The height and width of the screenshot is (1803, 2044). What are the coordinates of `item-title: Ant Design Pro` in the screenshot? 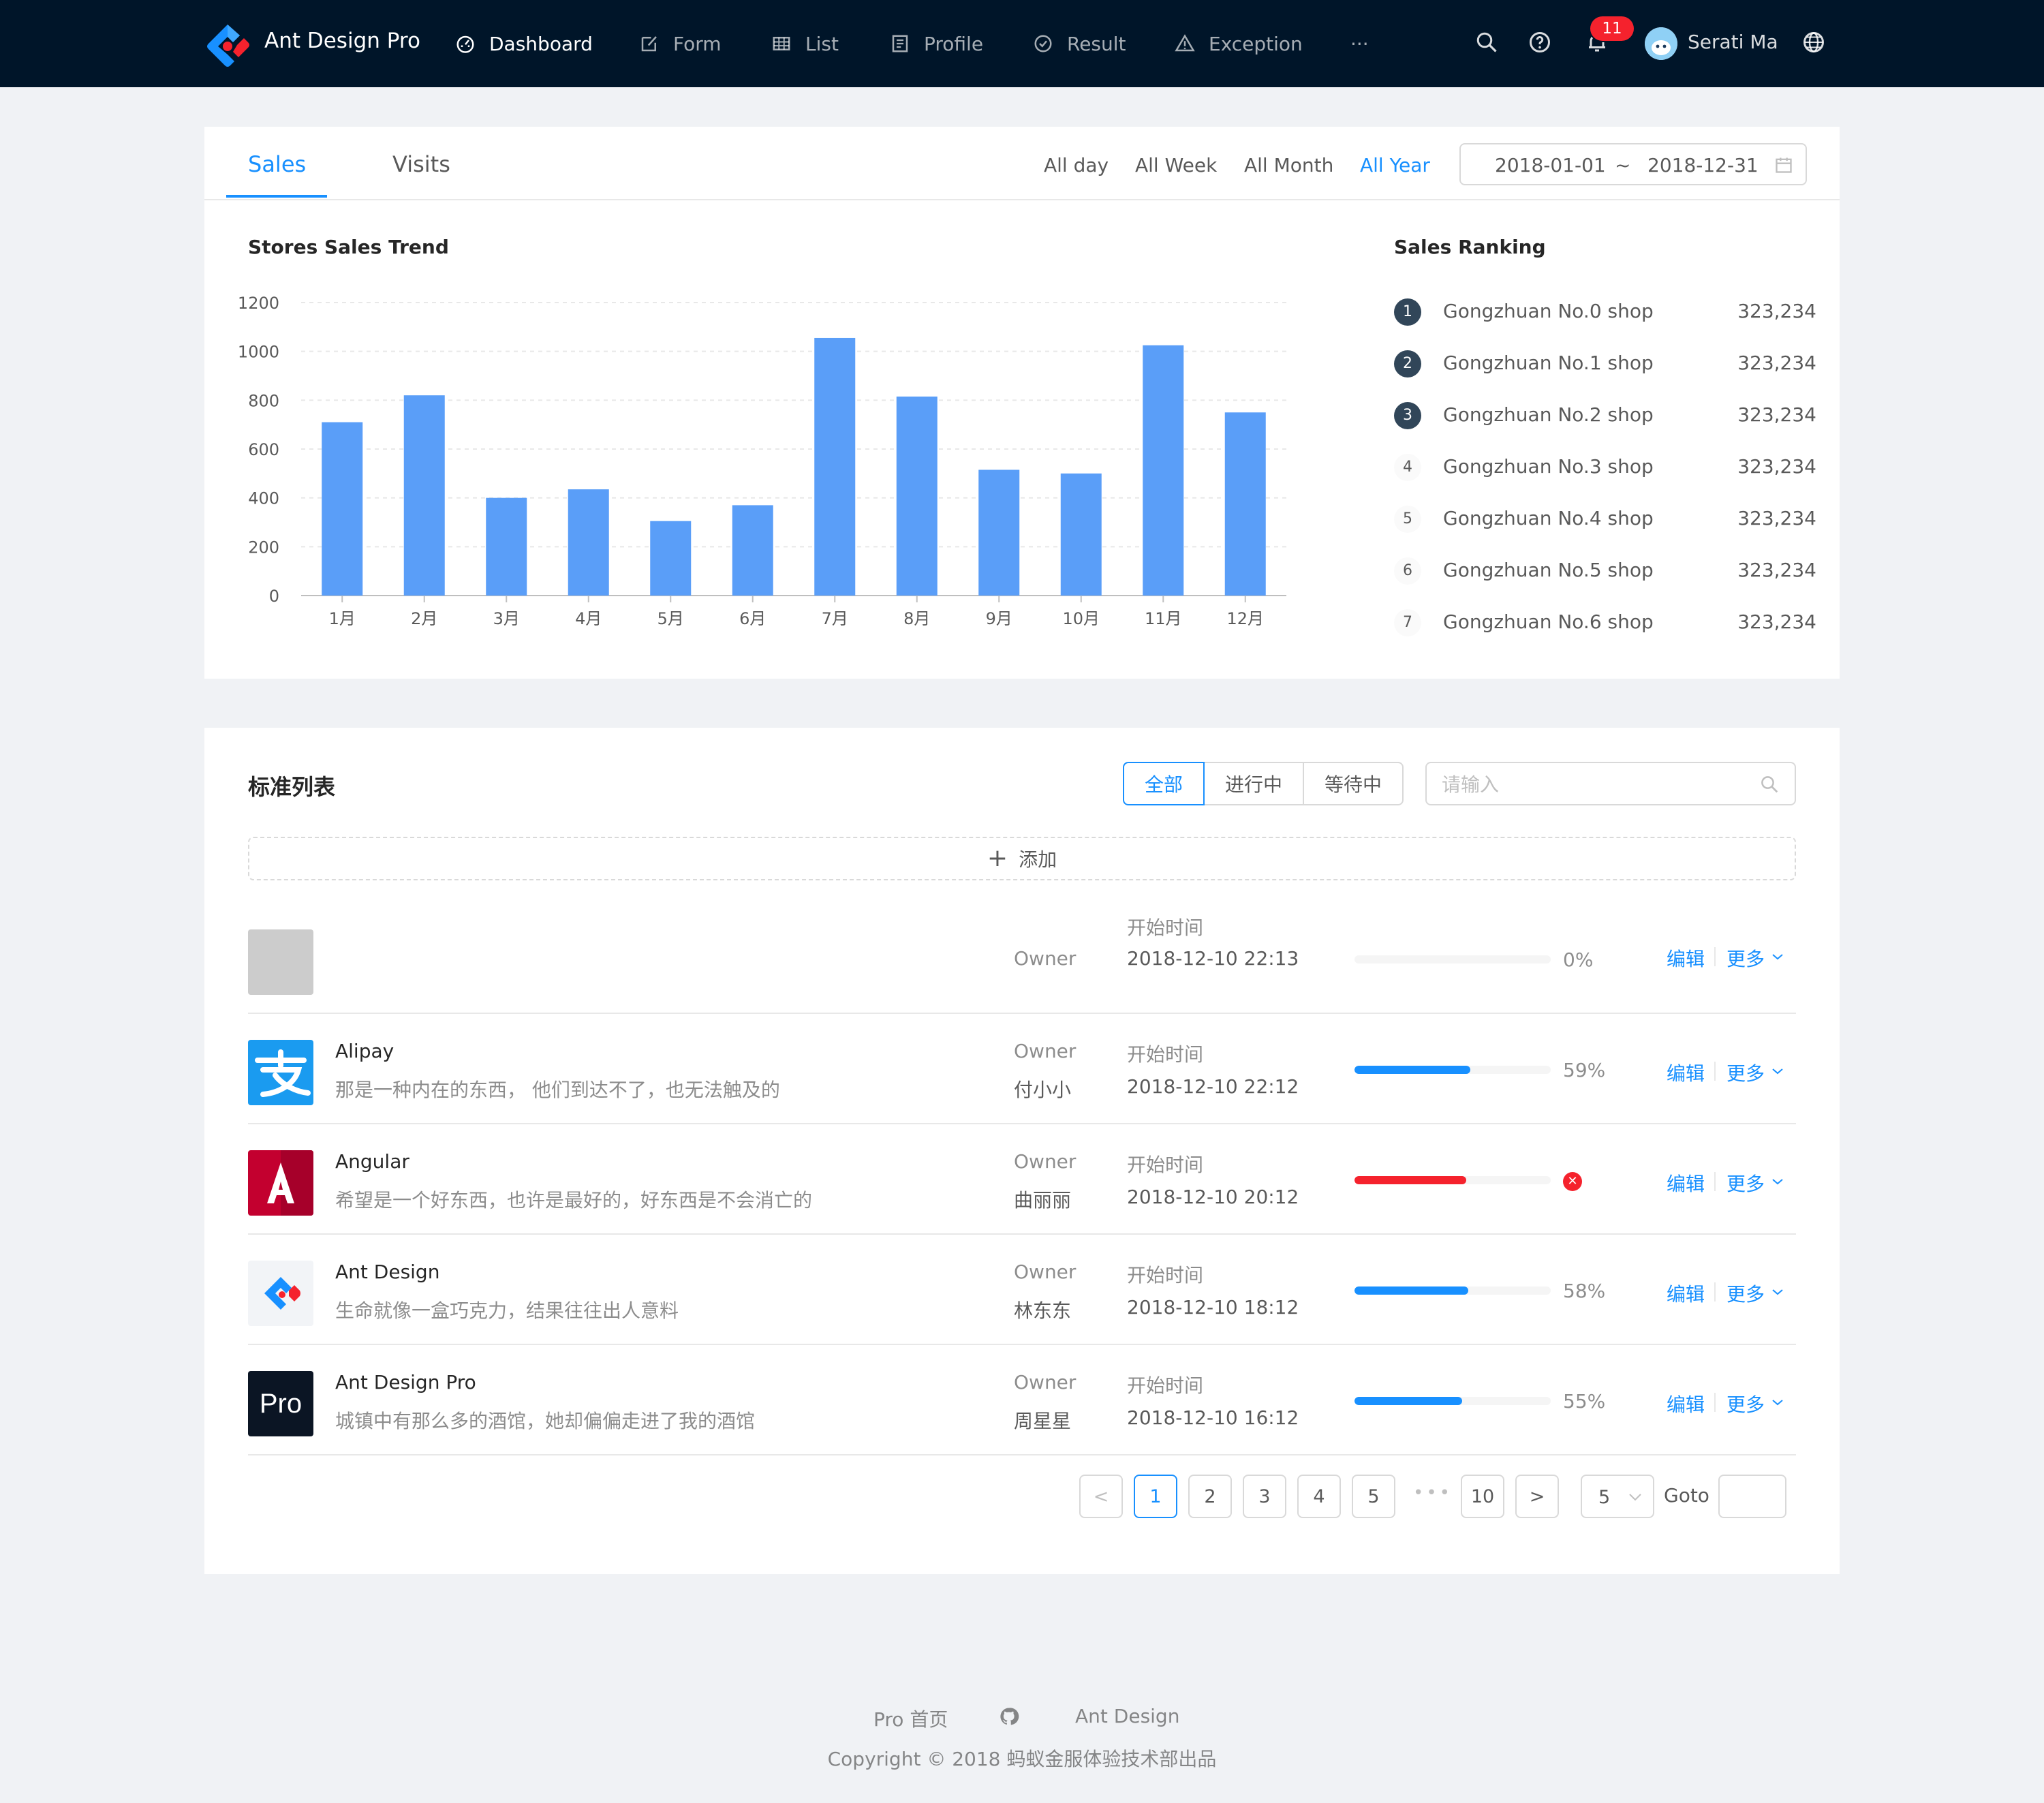 It's located at (405, 1382).